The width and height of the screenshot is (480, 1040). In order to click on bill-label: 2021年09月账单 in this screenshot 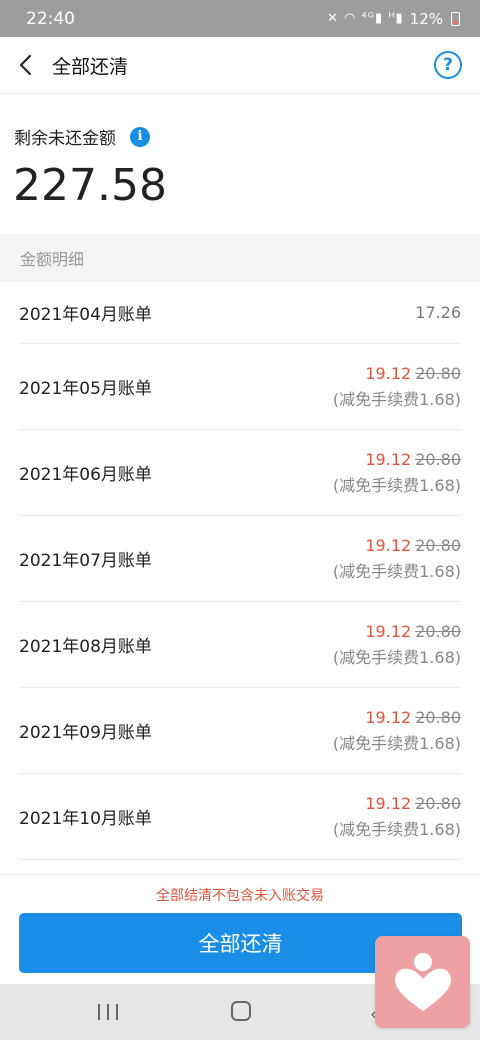, I will do `click(85, 733)`.